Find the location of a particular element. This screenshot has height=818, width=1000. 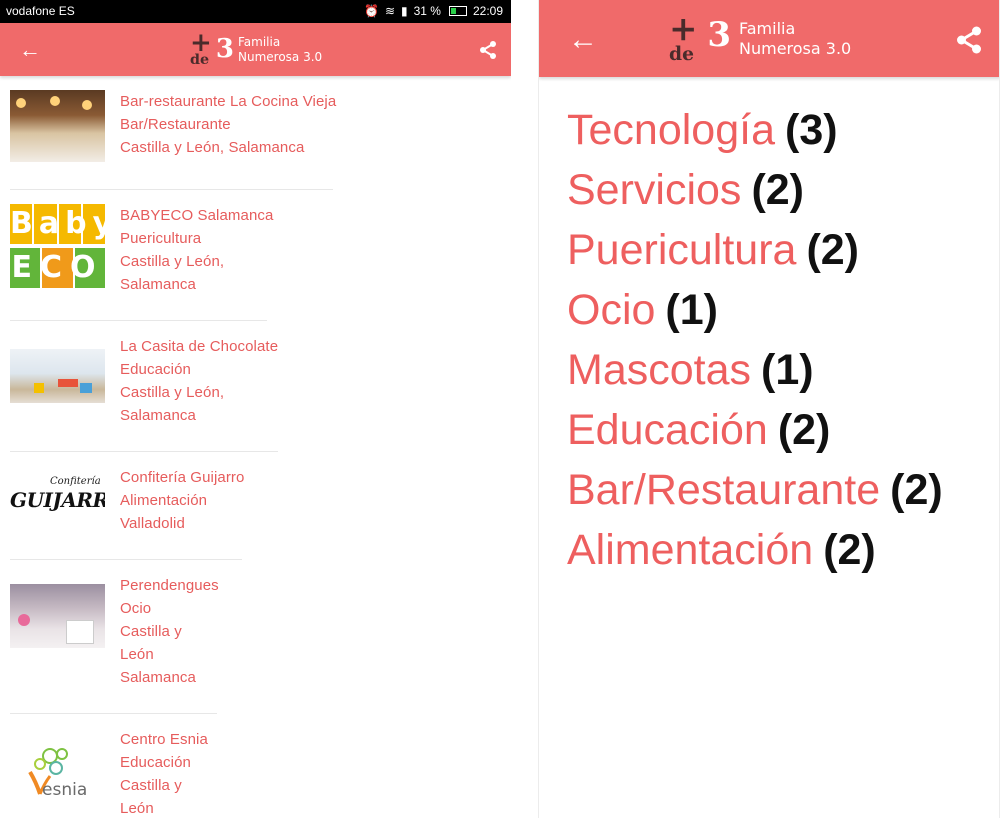

carrier-label: vodafone ES is located at coordinates (40, 11).